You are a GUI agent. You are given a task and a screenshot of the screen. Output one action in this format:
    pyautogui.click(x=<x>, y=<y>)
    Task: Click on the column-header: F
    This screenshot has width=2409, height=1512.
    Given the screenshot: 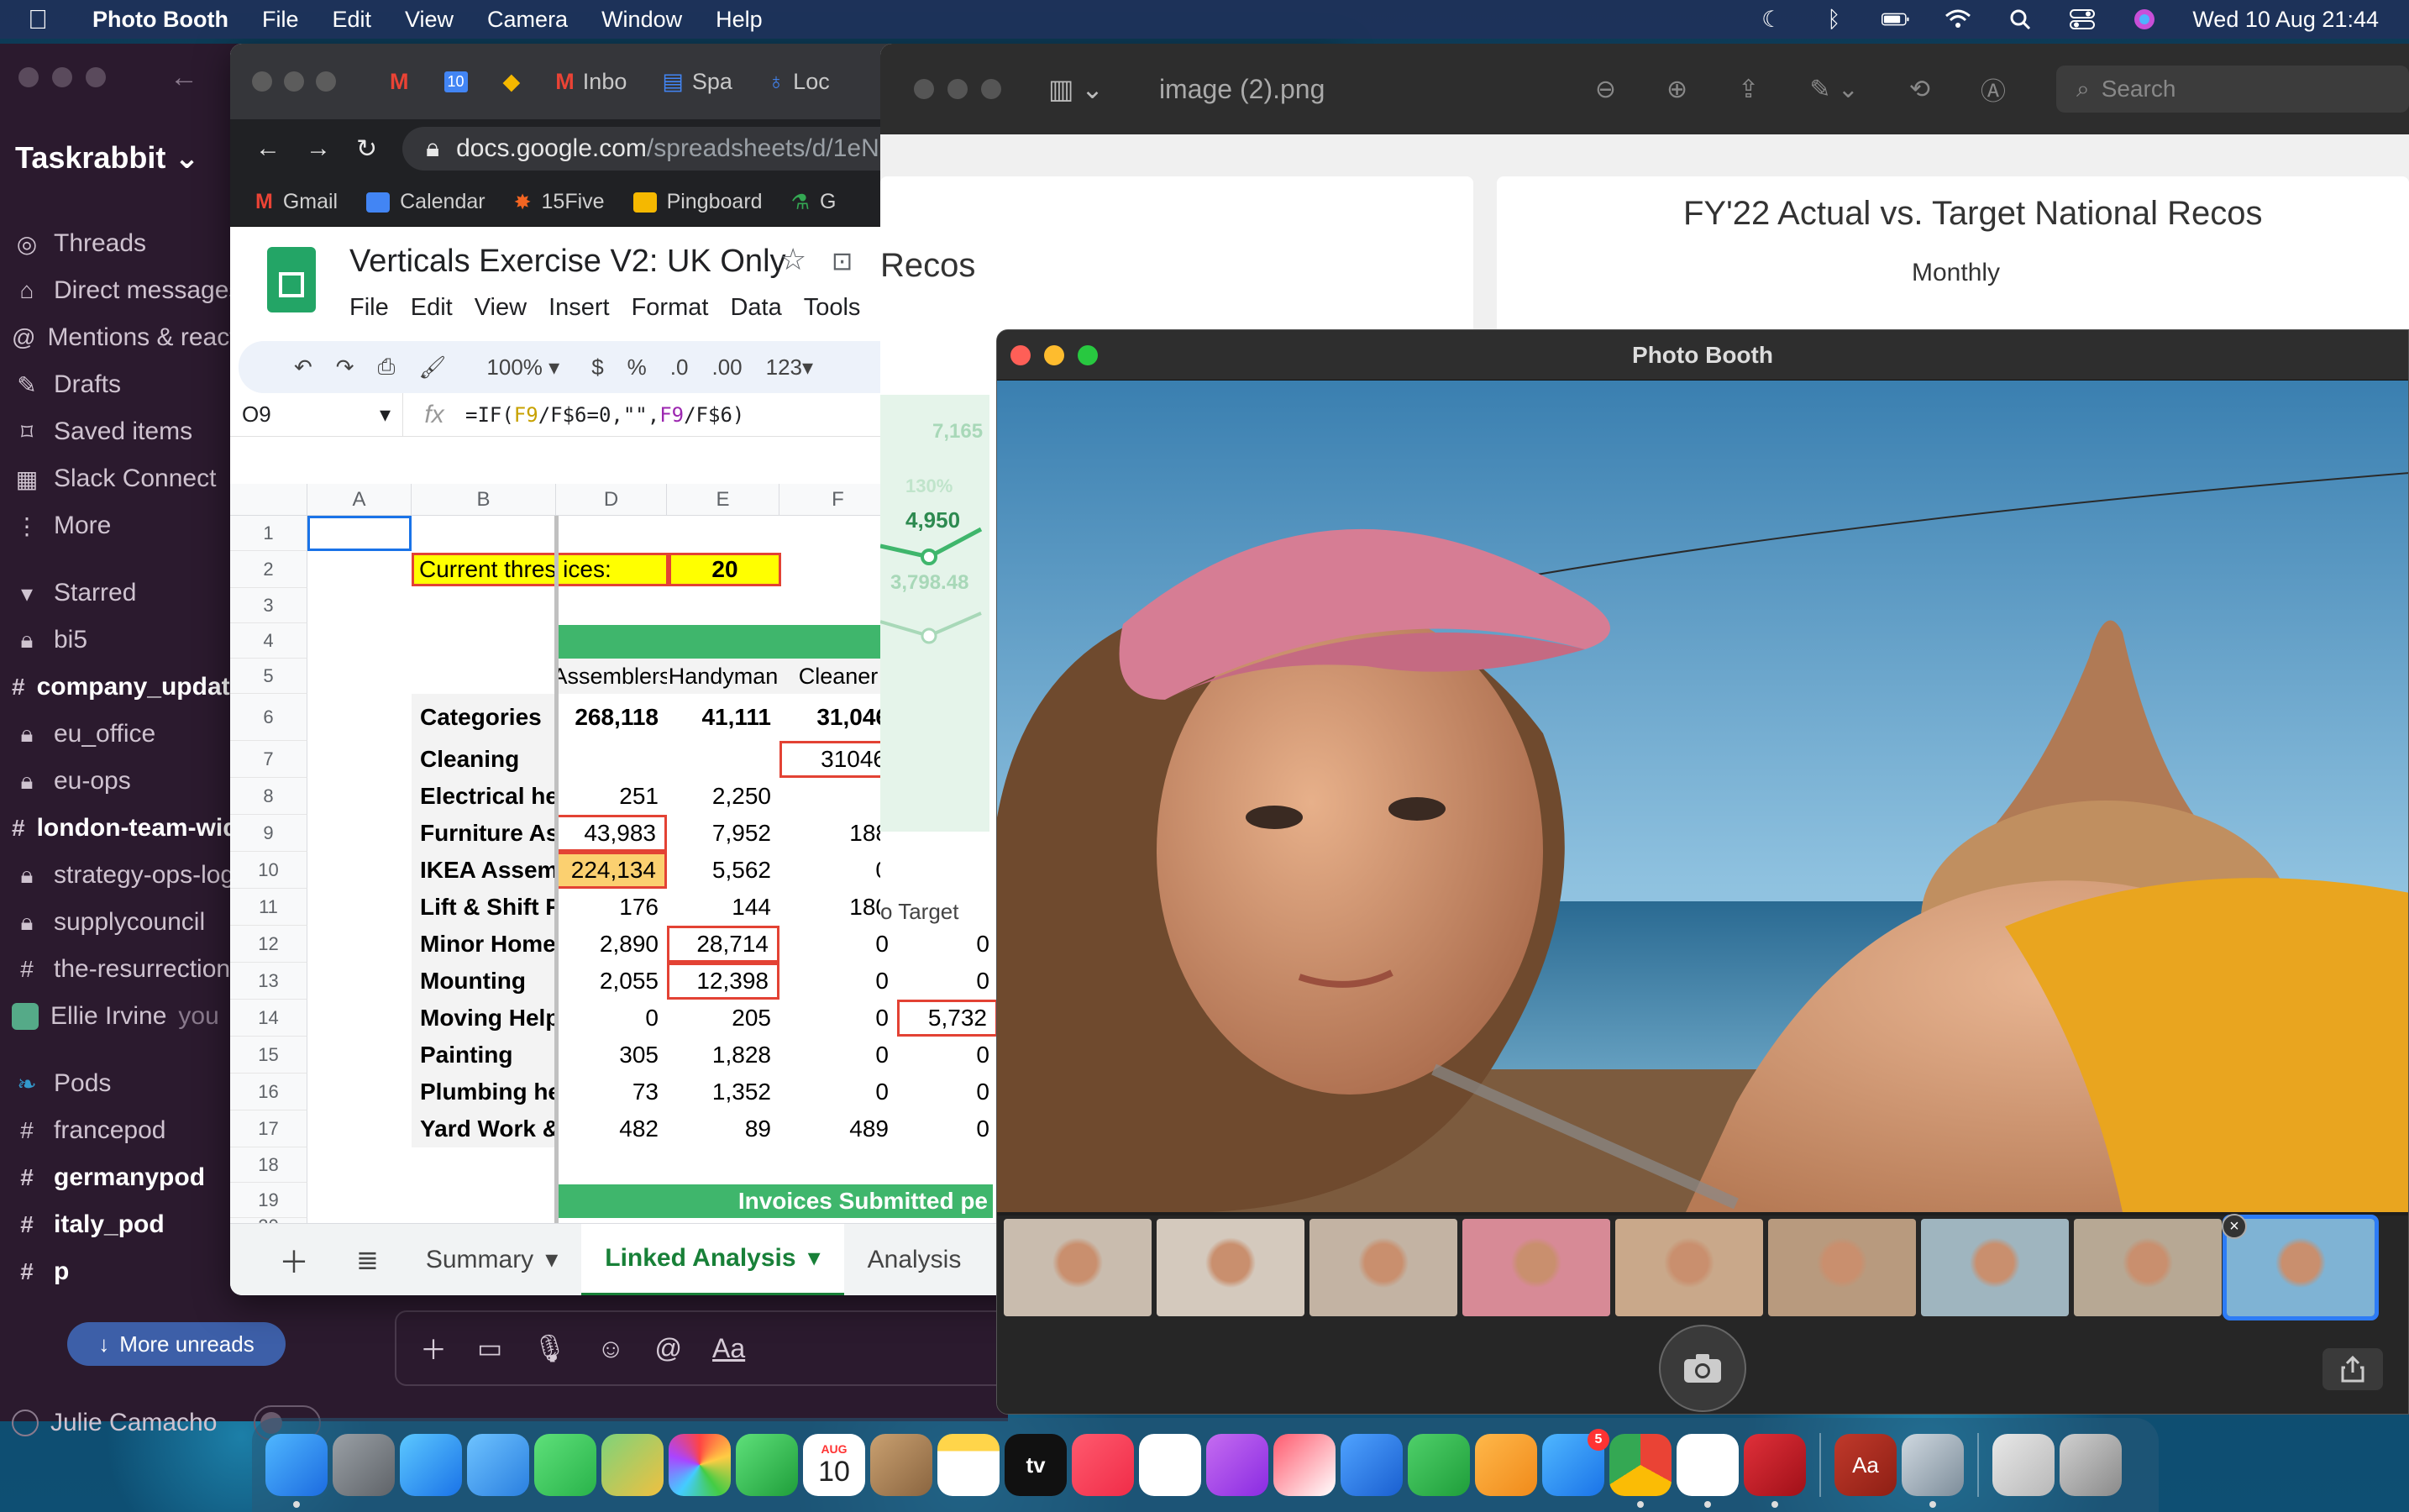 What is the action you would take?
    pyautogui.click(x=838, y=500)
    